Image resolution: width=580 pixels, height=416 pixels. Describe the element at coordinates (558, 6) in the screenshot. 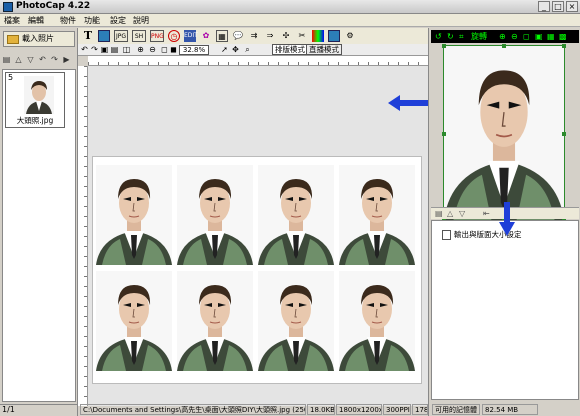

I see `maximize-button: □` at that location.